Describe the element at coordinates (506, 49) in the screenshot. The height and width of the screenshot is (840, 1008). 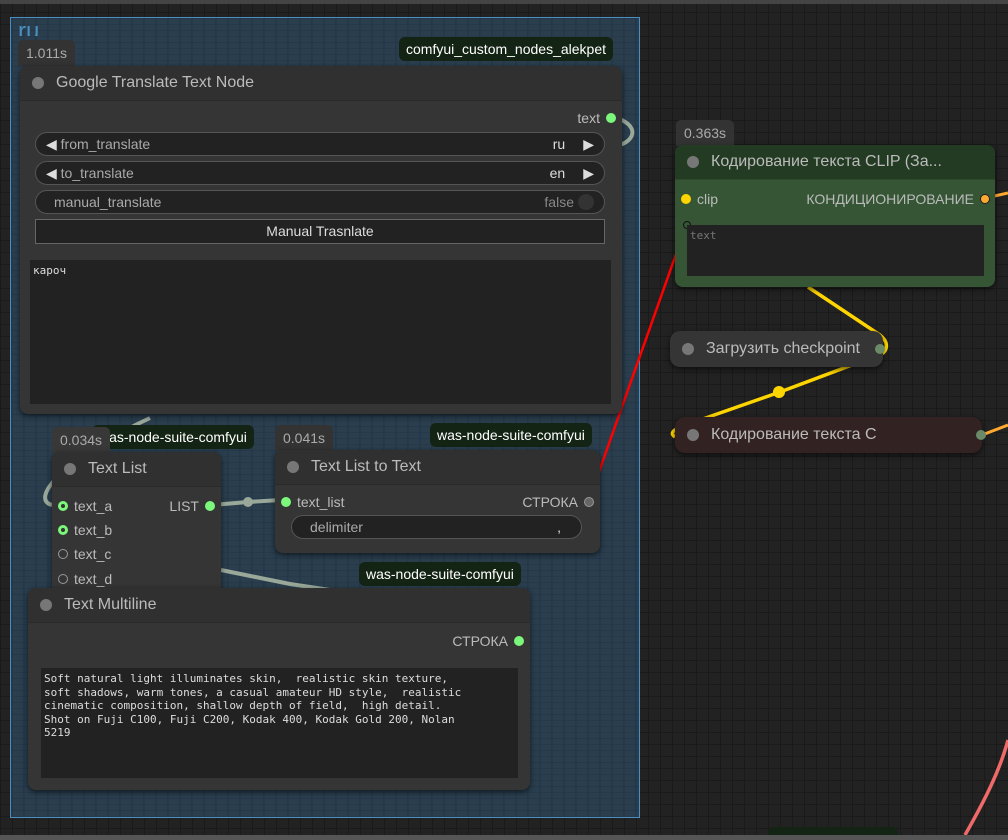
I see `node-source-badge: comfyui_custom_nodes_alekpet` at that location.